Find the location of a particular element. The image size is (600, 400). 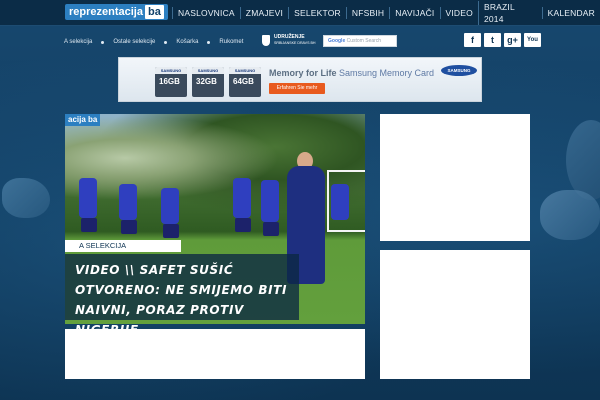

background-player-hand is located at coordinates (26, 198).